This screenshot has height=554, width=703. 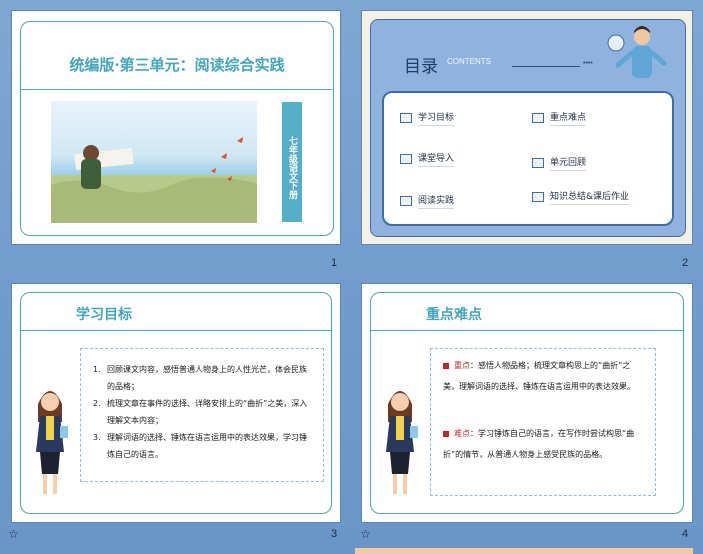 I want to click on toc-item: 知识总结&课后作业, so click(x=581, y=197).